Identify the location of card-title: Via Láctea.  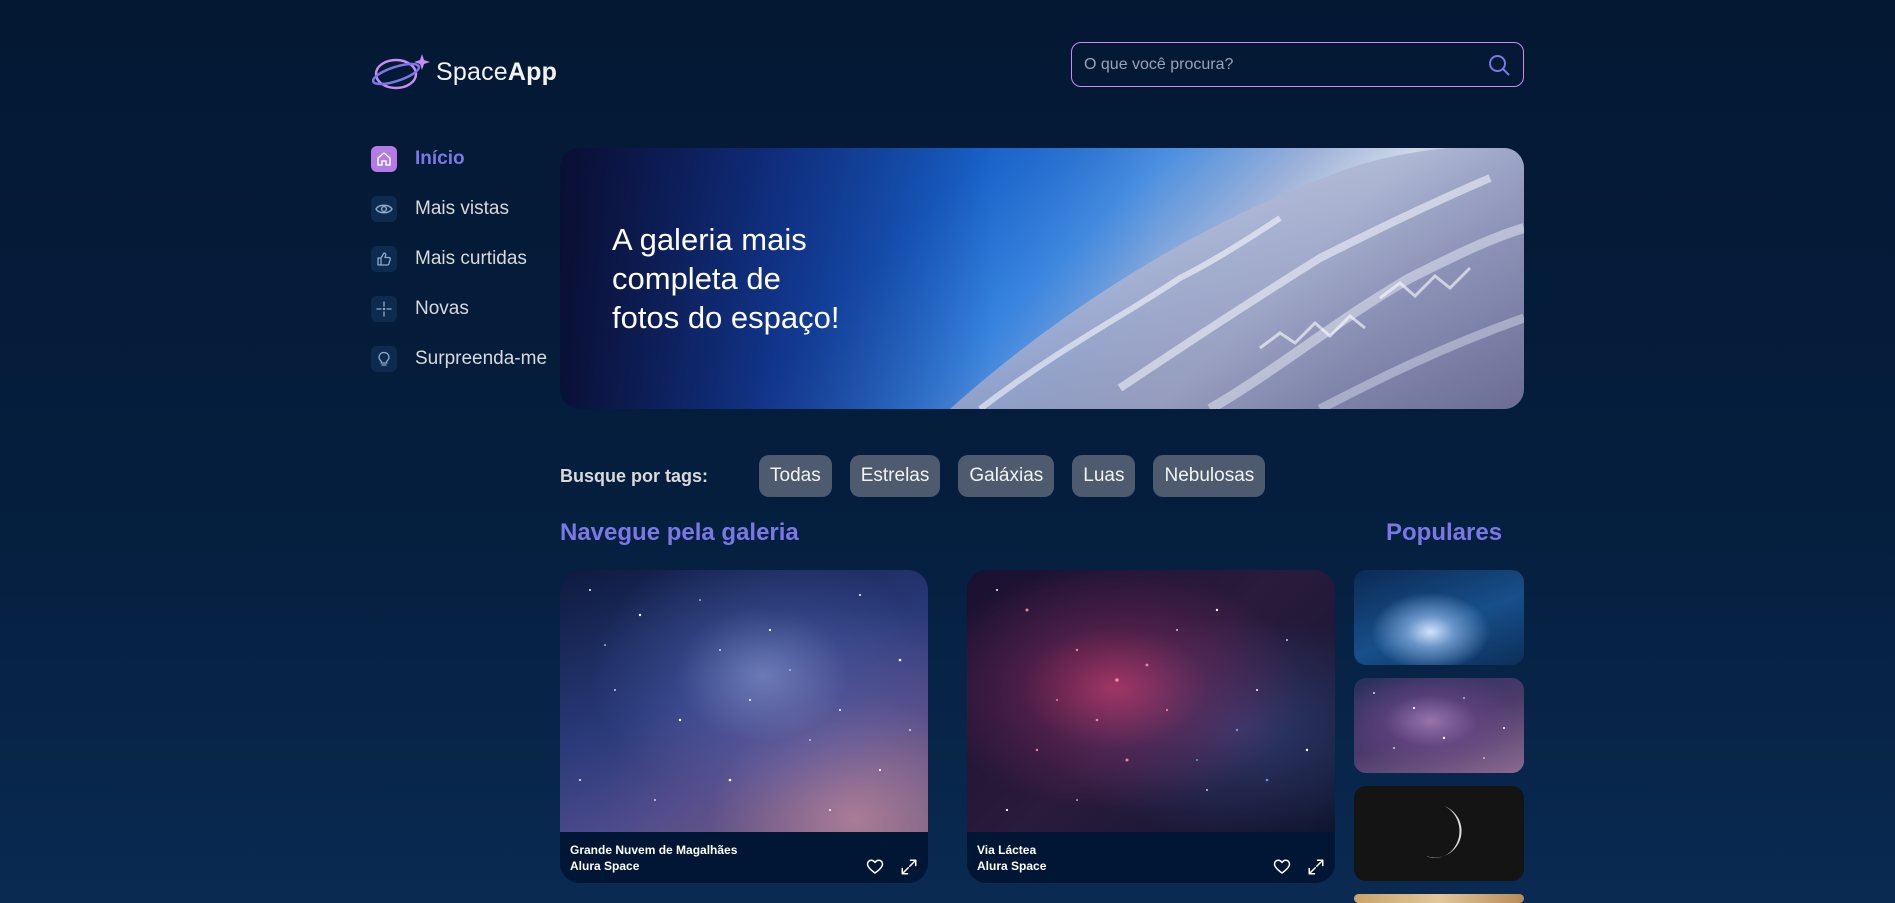
(1007, 850).